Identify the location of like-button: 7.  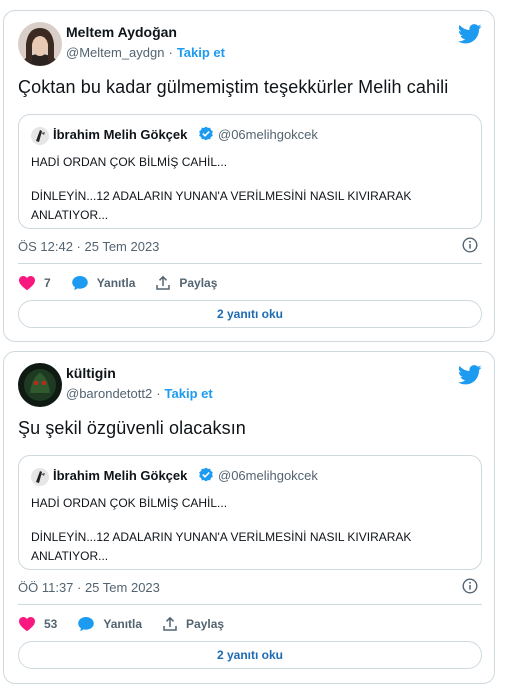
(34, 283).